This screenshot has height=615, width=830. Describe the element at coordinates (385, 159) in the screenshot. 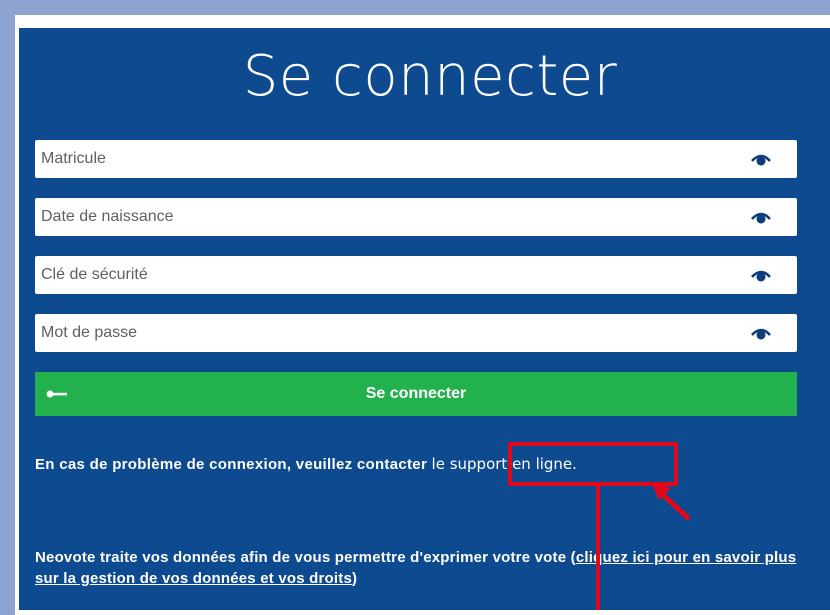

I see `matricule-input` at that location.